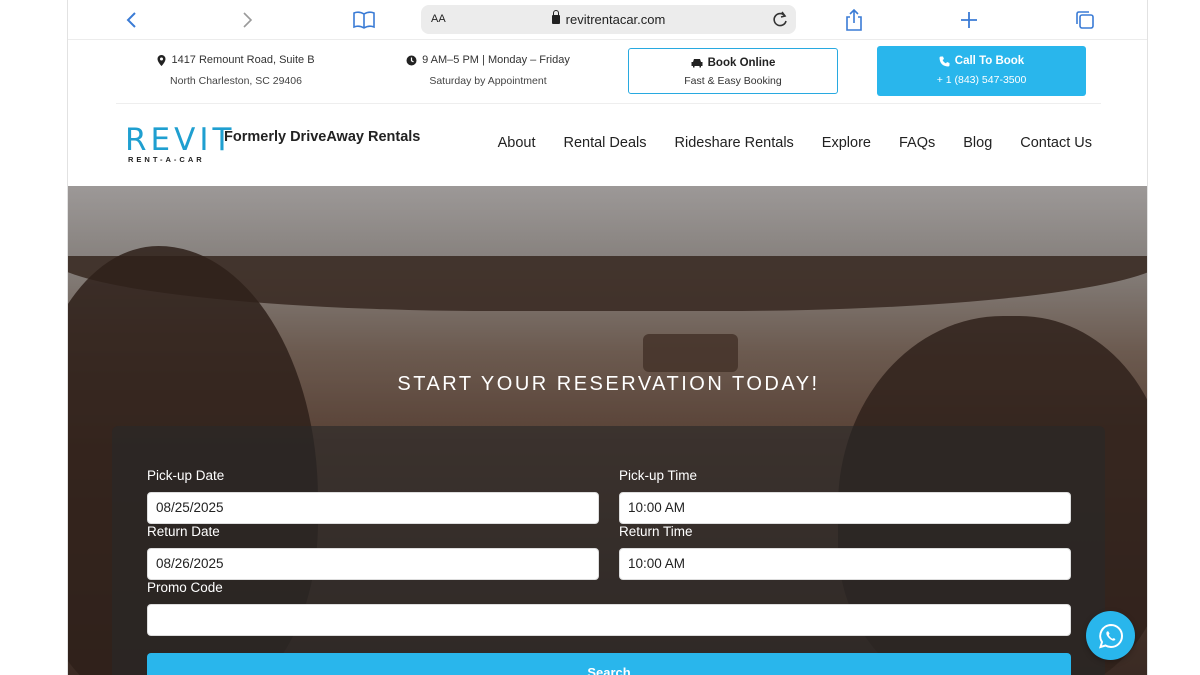 The image size is (1200, 675). I want to click on search-button: Search, so click(609, 664).